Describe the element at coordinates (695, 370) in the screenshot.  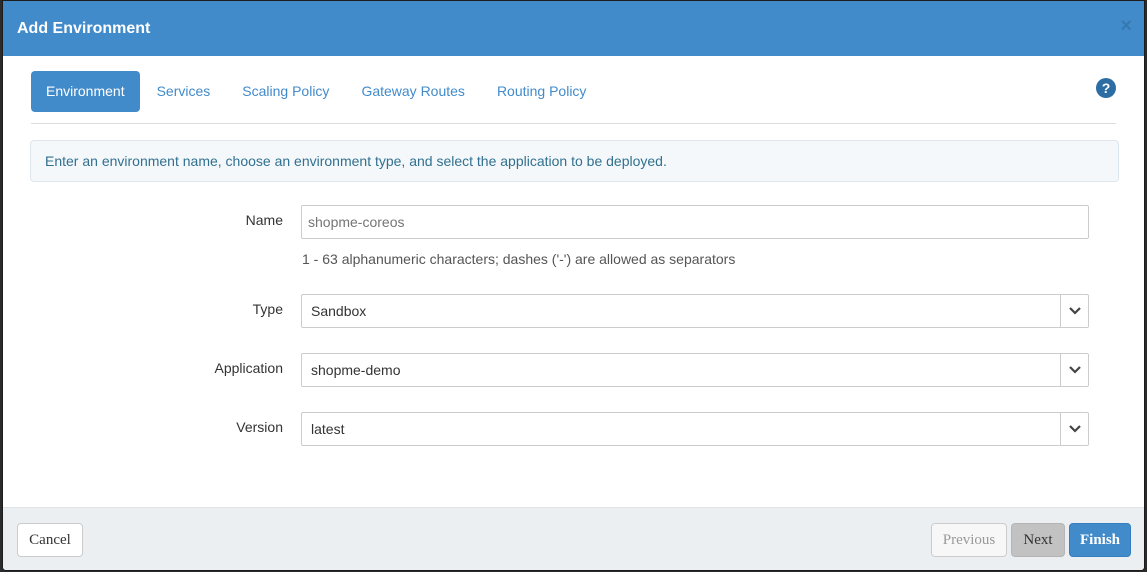
I see `application-select: shopme-demo` at that location.